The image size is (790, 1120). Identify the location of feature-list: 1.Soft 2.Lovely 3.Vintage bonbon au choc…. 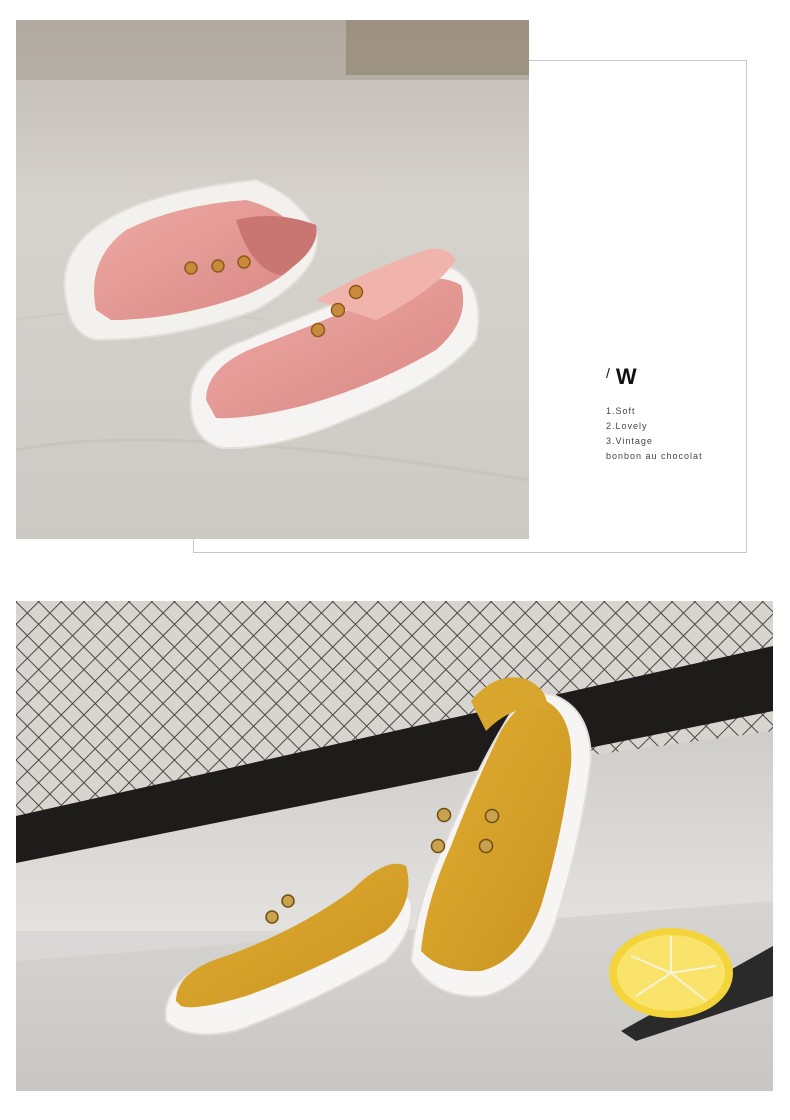
(676, 434).